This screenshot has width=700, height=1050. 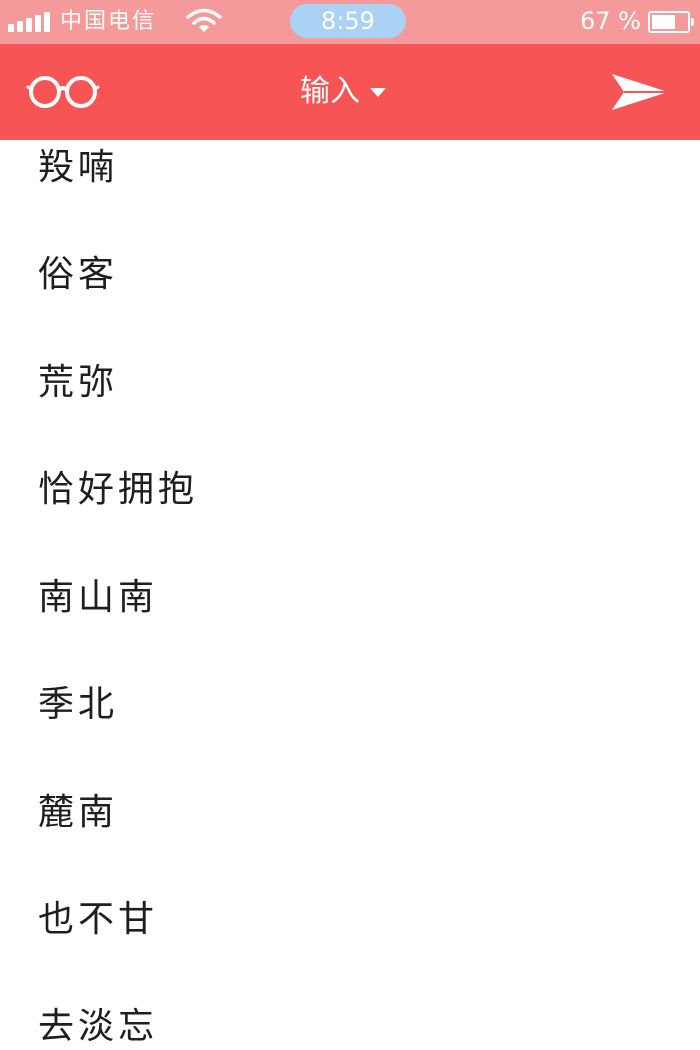 What do you see at coordinates (671, 22) in the screenshot?
I see `battery-icon` at bounding box center [671, 22].